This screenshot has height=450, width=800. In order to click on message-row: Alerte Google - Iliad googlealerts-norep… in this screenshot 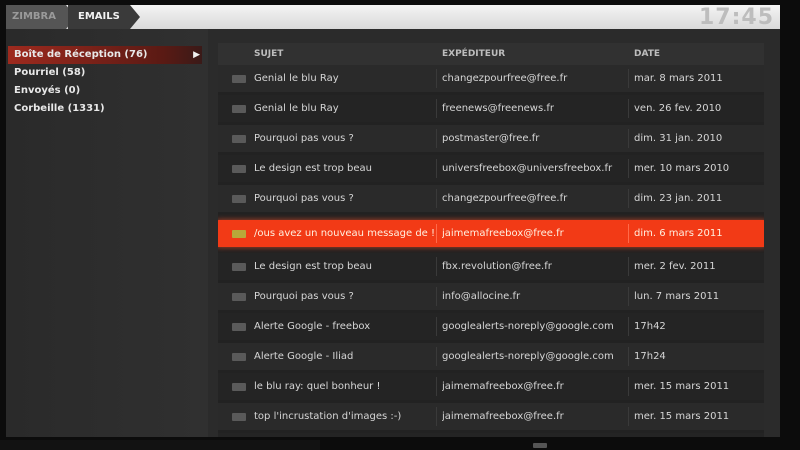, I will do `click(491, 356)`.